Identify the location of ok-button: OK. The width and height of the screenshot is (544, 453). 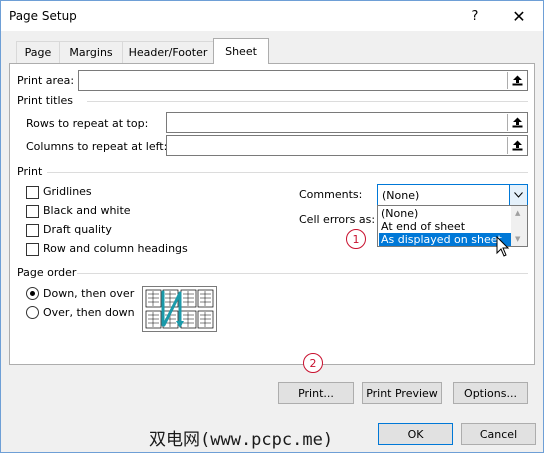
(415, 434).